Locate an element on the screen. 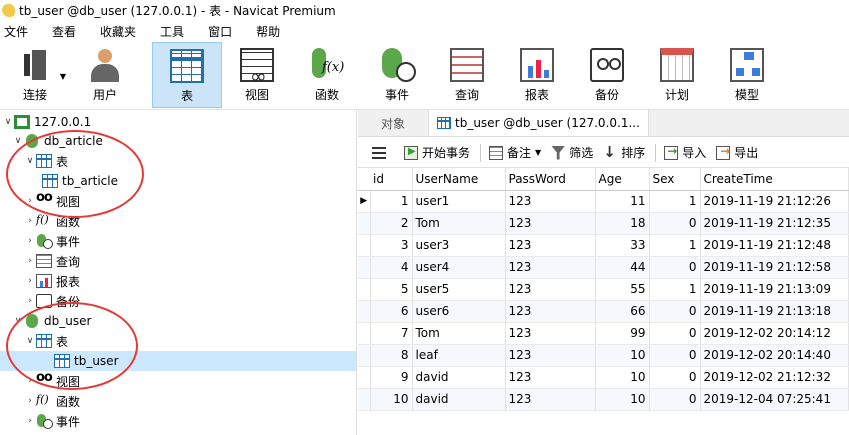  cell-id: 8 is located at coordinates (391, 355).